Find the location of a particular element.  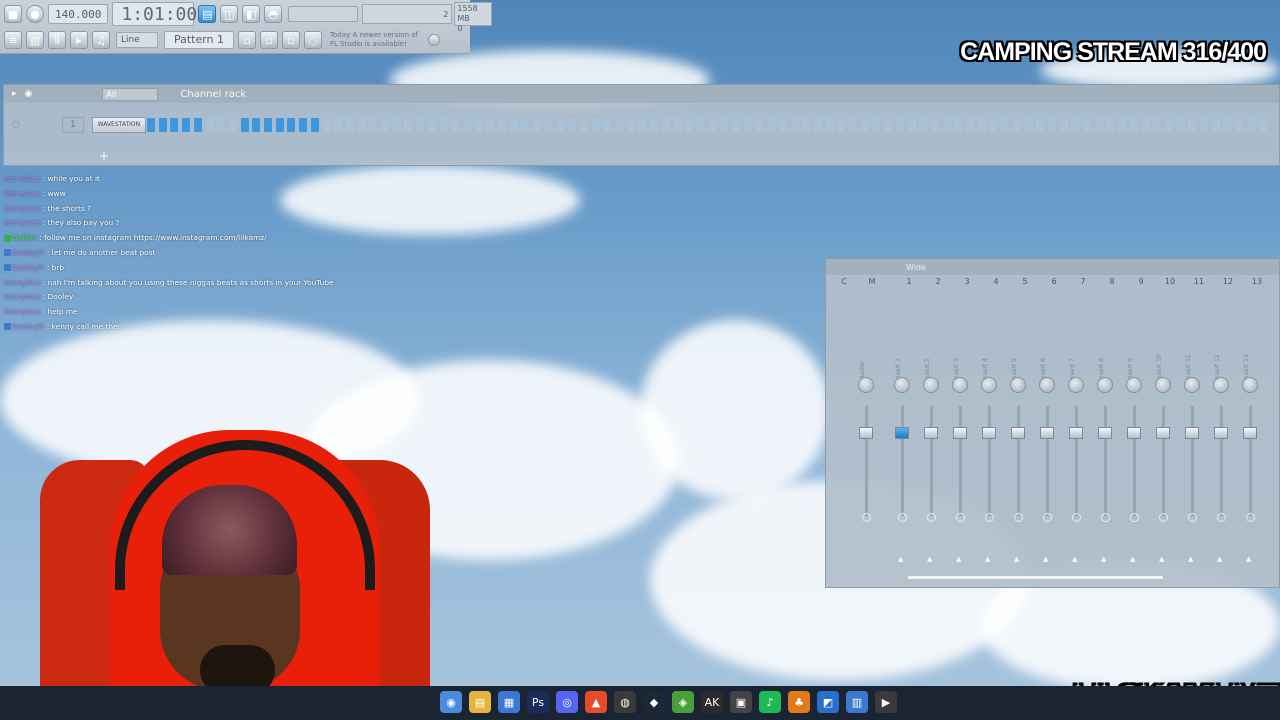

master-strip: Master is located at coordinates (866, 436).